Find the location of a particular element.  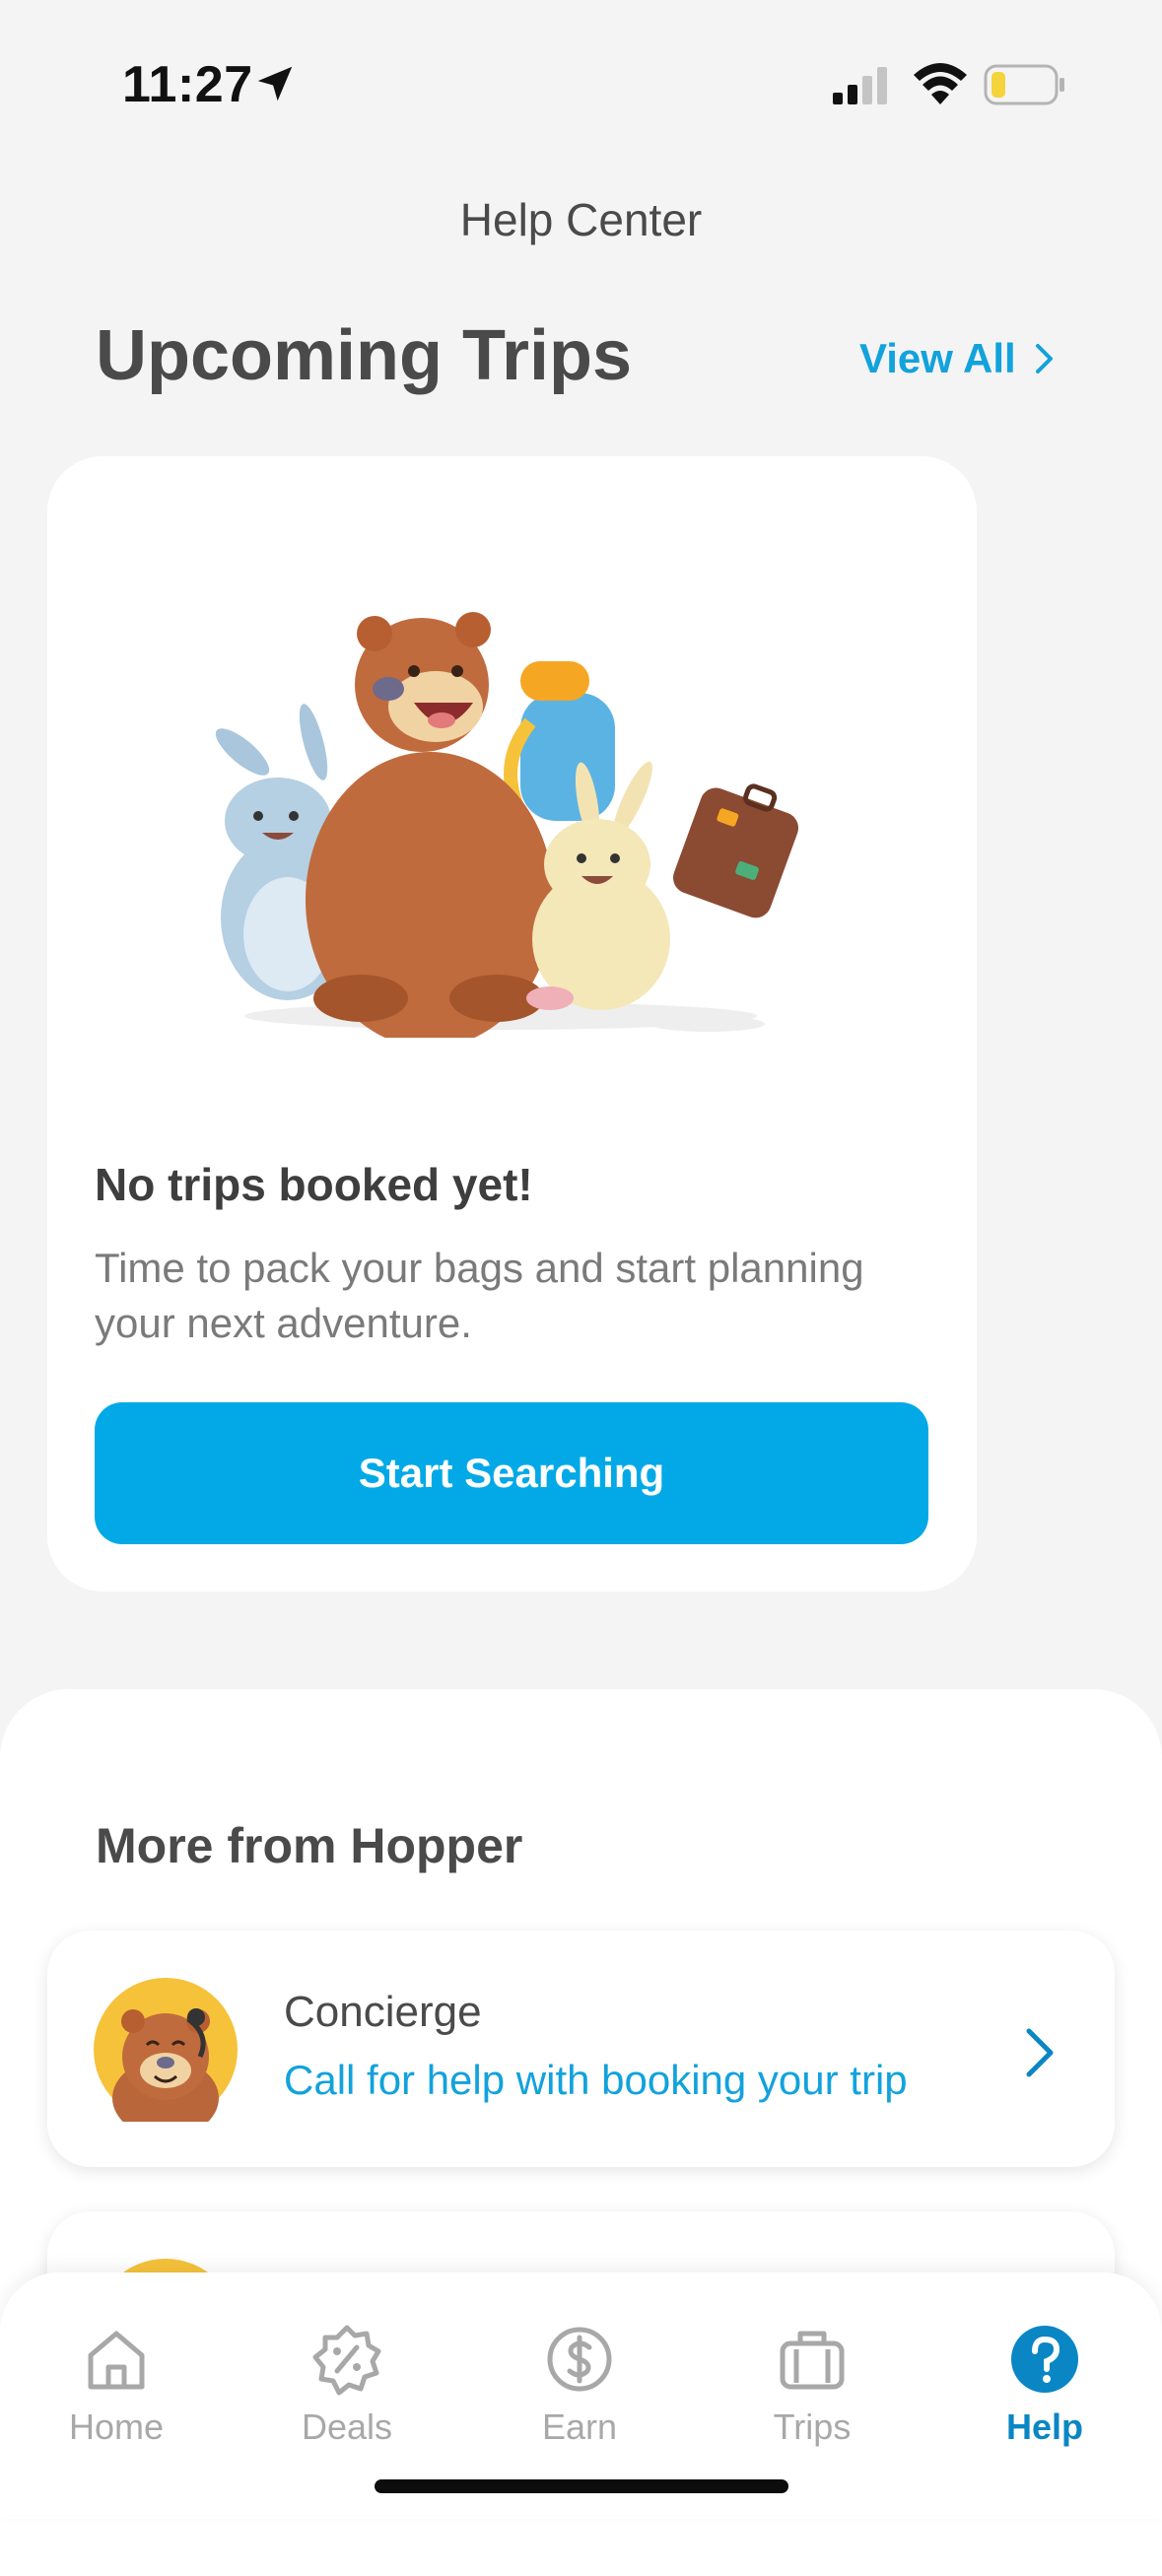

wifi-icon is located at coordinates (941, 83).